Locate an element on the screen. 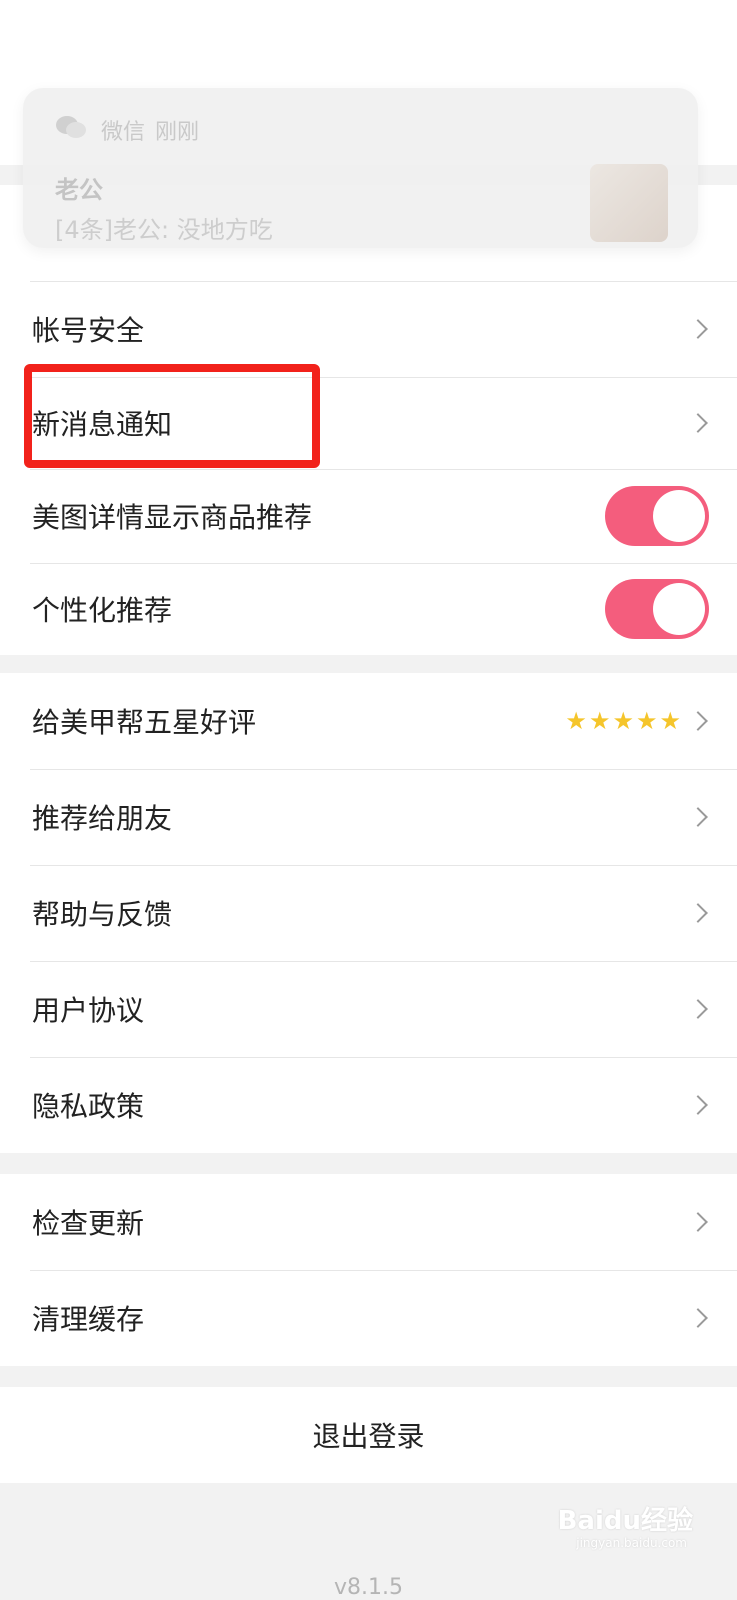 The width and height of the screenshot is (737, 1600). settings-row-clear-cache: 清理缓存 is located at coordinates (368, 1318).